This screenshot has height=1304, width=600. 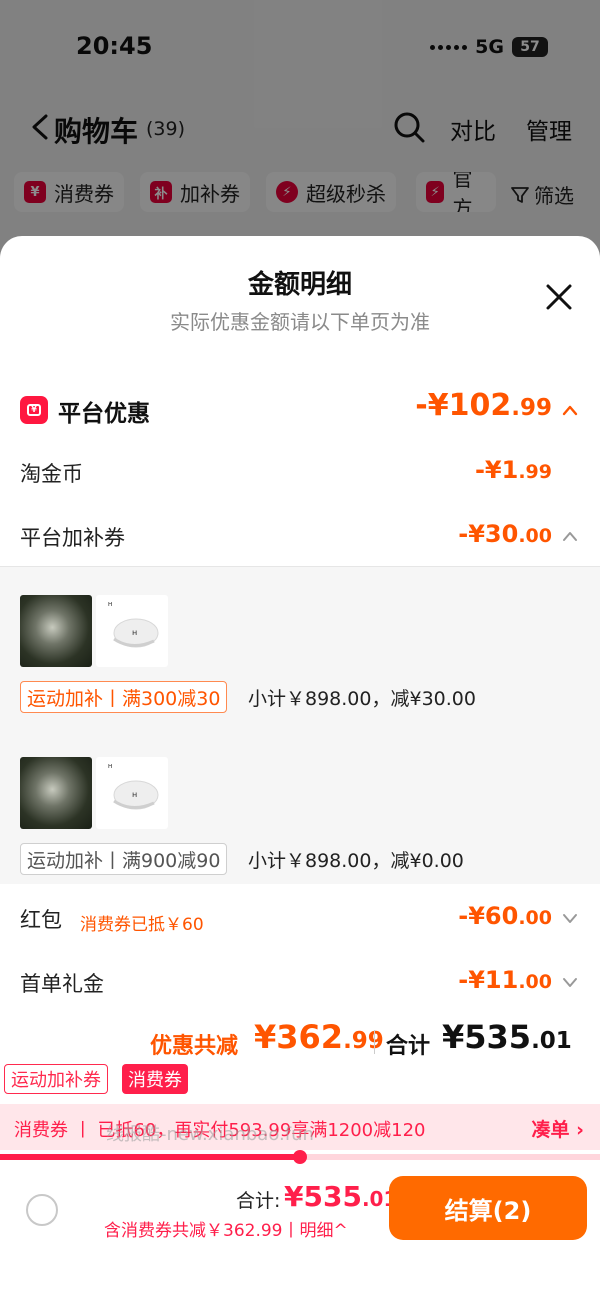 What do you see at coordinates (300, 410) in the screenshot?
I see `platform-discount-row: ¥ 平台优惠 -¥102.99` at bounding box center [300, 410].